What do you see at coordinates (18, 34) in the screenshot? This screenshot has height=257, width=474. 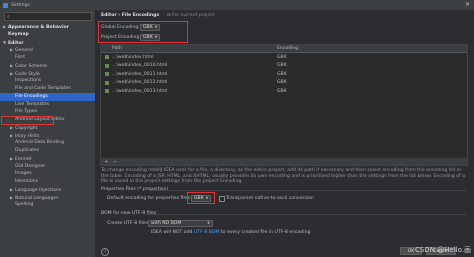 I see `sidebar-item-label: Keymap` at bounding box center [18, 34].